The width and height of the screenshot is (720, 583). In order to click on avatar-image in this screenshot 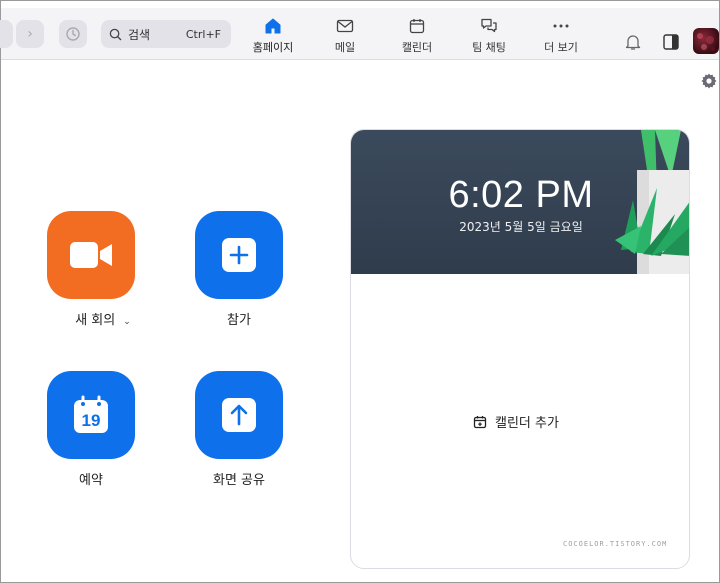, I will do `click(706, 42)`.